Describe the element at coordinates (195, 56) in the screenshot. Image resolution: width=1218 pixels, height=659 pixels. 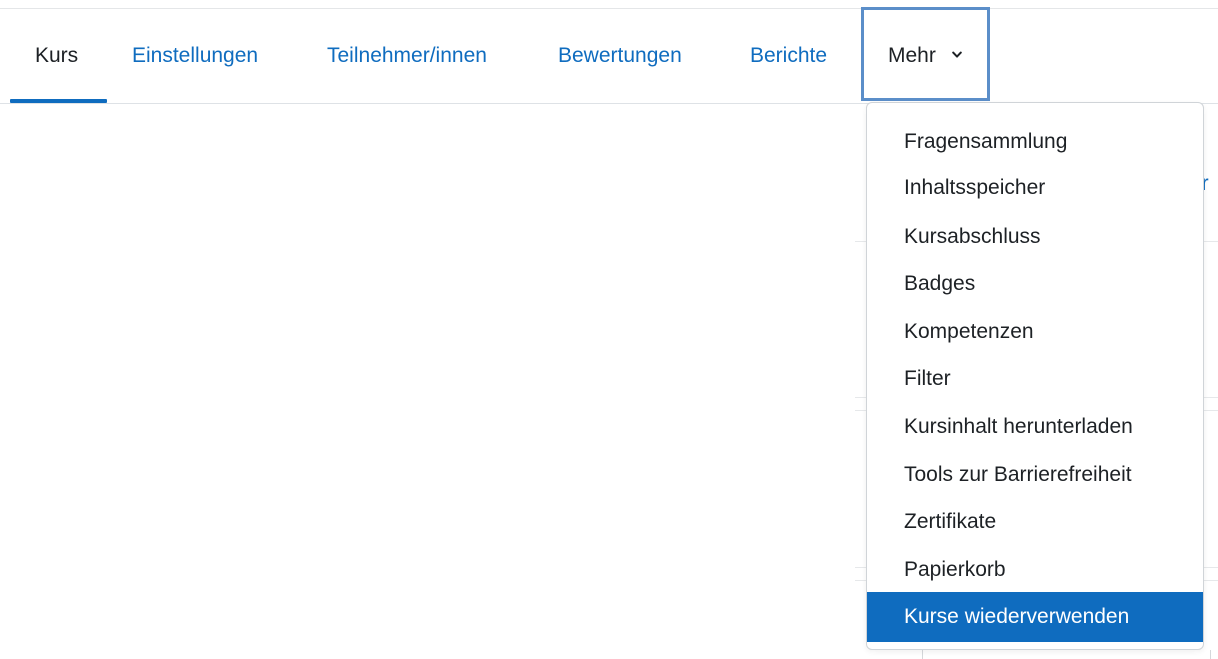
I see `tab-einstellungen: Einstellungen` at that location.